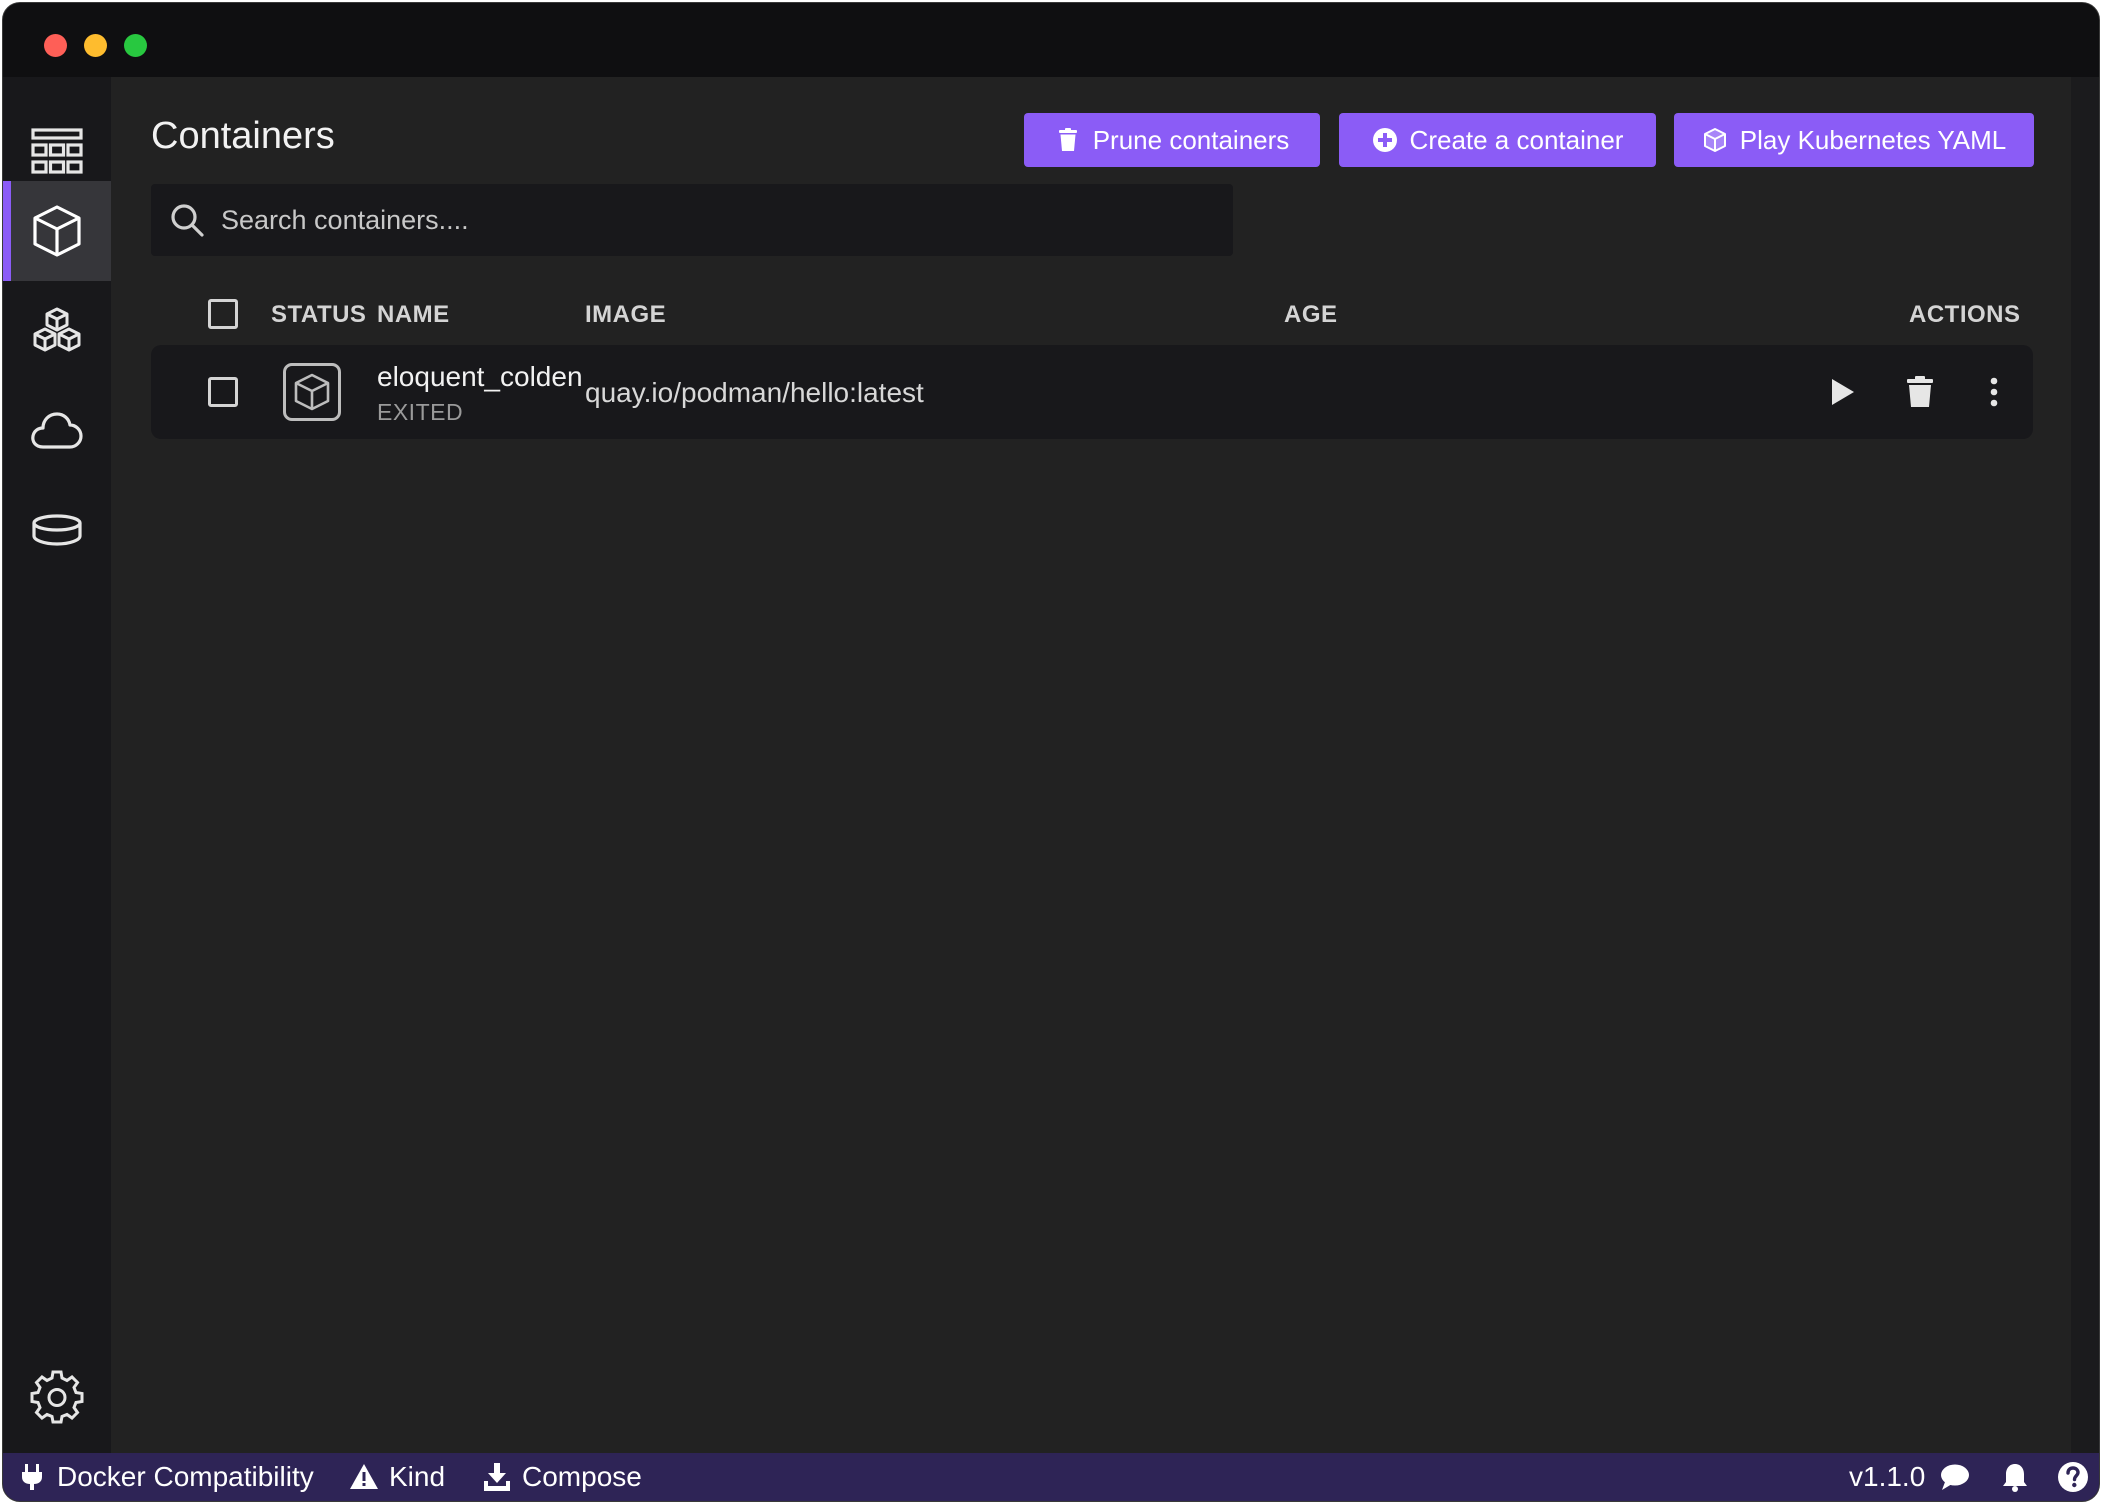 The height and width of the screenshot is (1504, 2102). Describe the element at coordinates (2073, 1477) in the screenshot. I see `help-icon` at that location.